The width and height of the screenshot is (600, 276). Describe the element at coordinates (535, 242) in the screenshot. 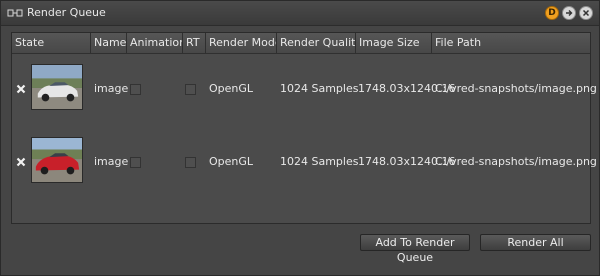

I see `render-all-button: Render All` at that location.